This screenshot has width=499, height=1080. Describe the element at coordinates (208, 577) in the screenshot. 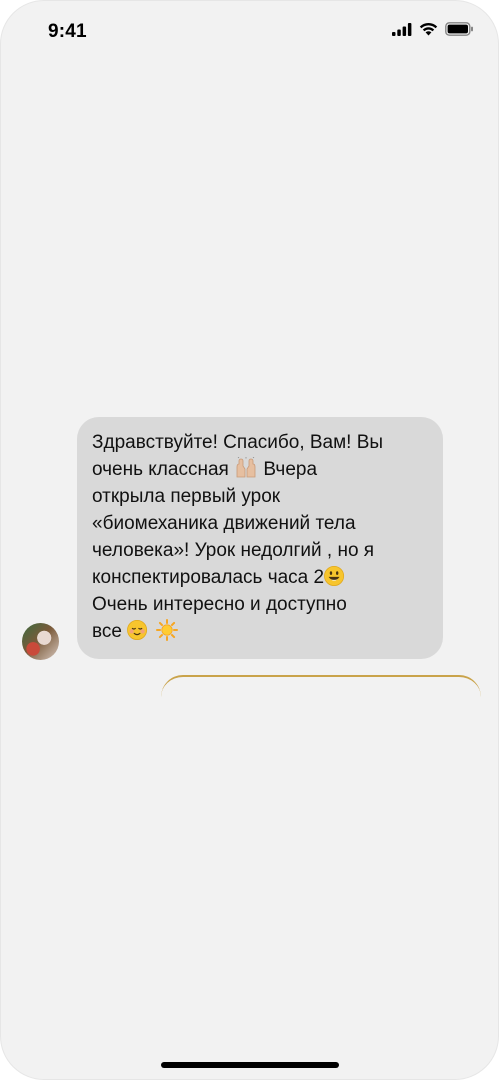

I see `message-text-part: конспектировалась часа 2` at that location.